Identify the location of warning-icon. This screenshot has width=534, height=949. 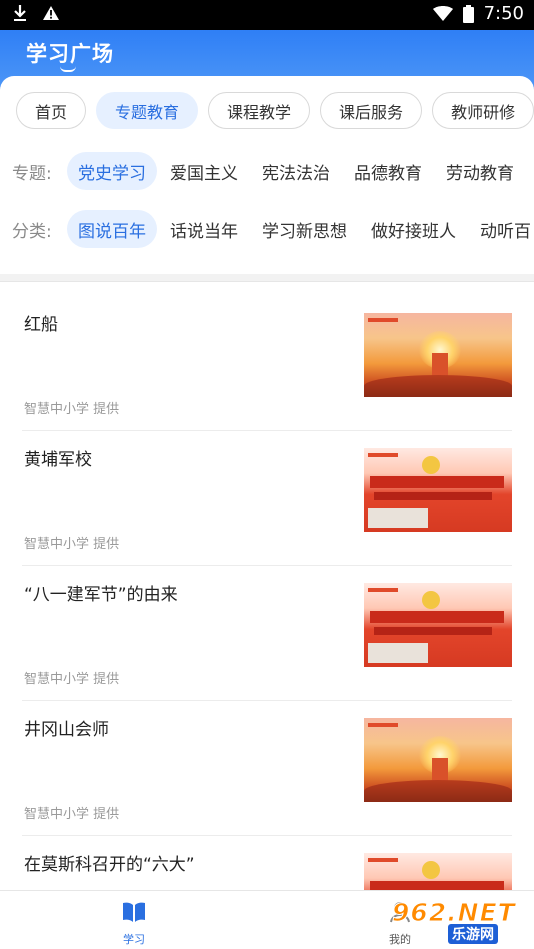
(51, 13).